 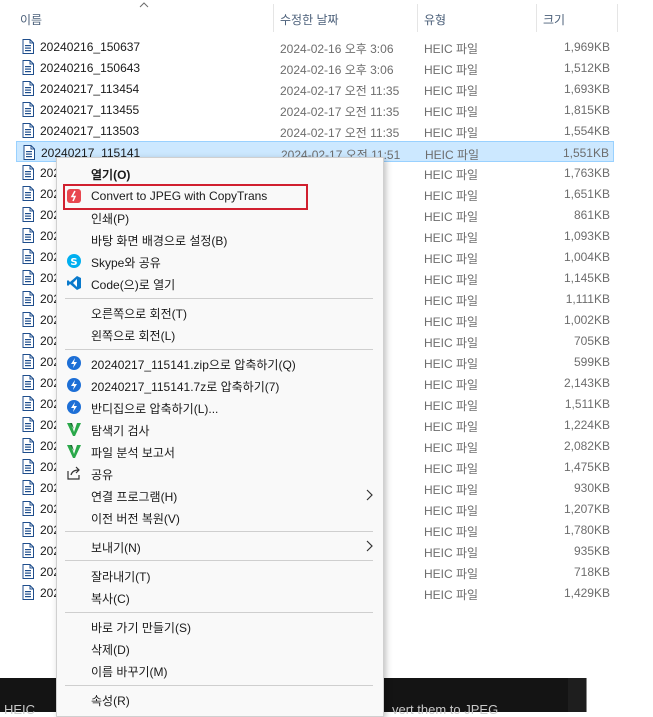 What do you see at coordinates (591, 488) in the screenshot?
I see `file-size: 930KB` at bounding box center [591, 488].